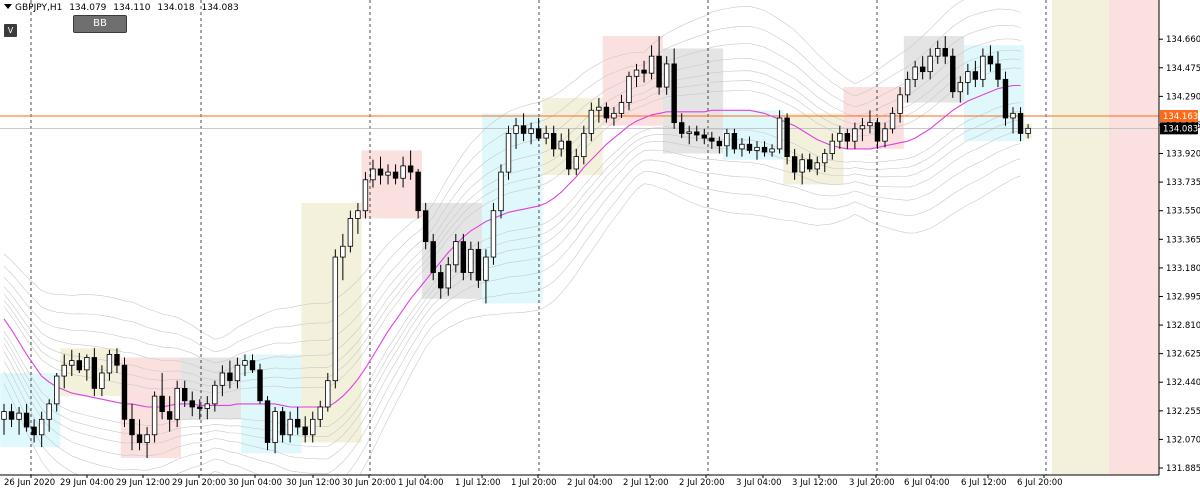 The image size is (1200, 489). What do you see at coordinates (87, 483) in the screenshot?
I see `x-tick-label: 29 Jun 04:00` at bounding box center [87, 483].